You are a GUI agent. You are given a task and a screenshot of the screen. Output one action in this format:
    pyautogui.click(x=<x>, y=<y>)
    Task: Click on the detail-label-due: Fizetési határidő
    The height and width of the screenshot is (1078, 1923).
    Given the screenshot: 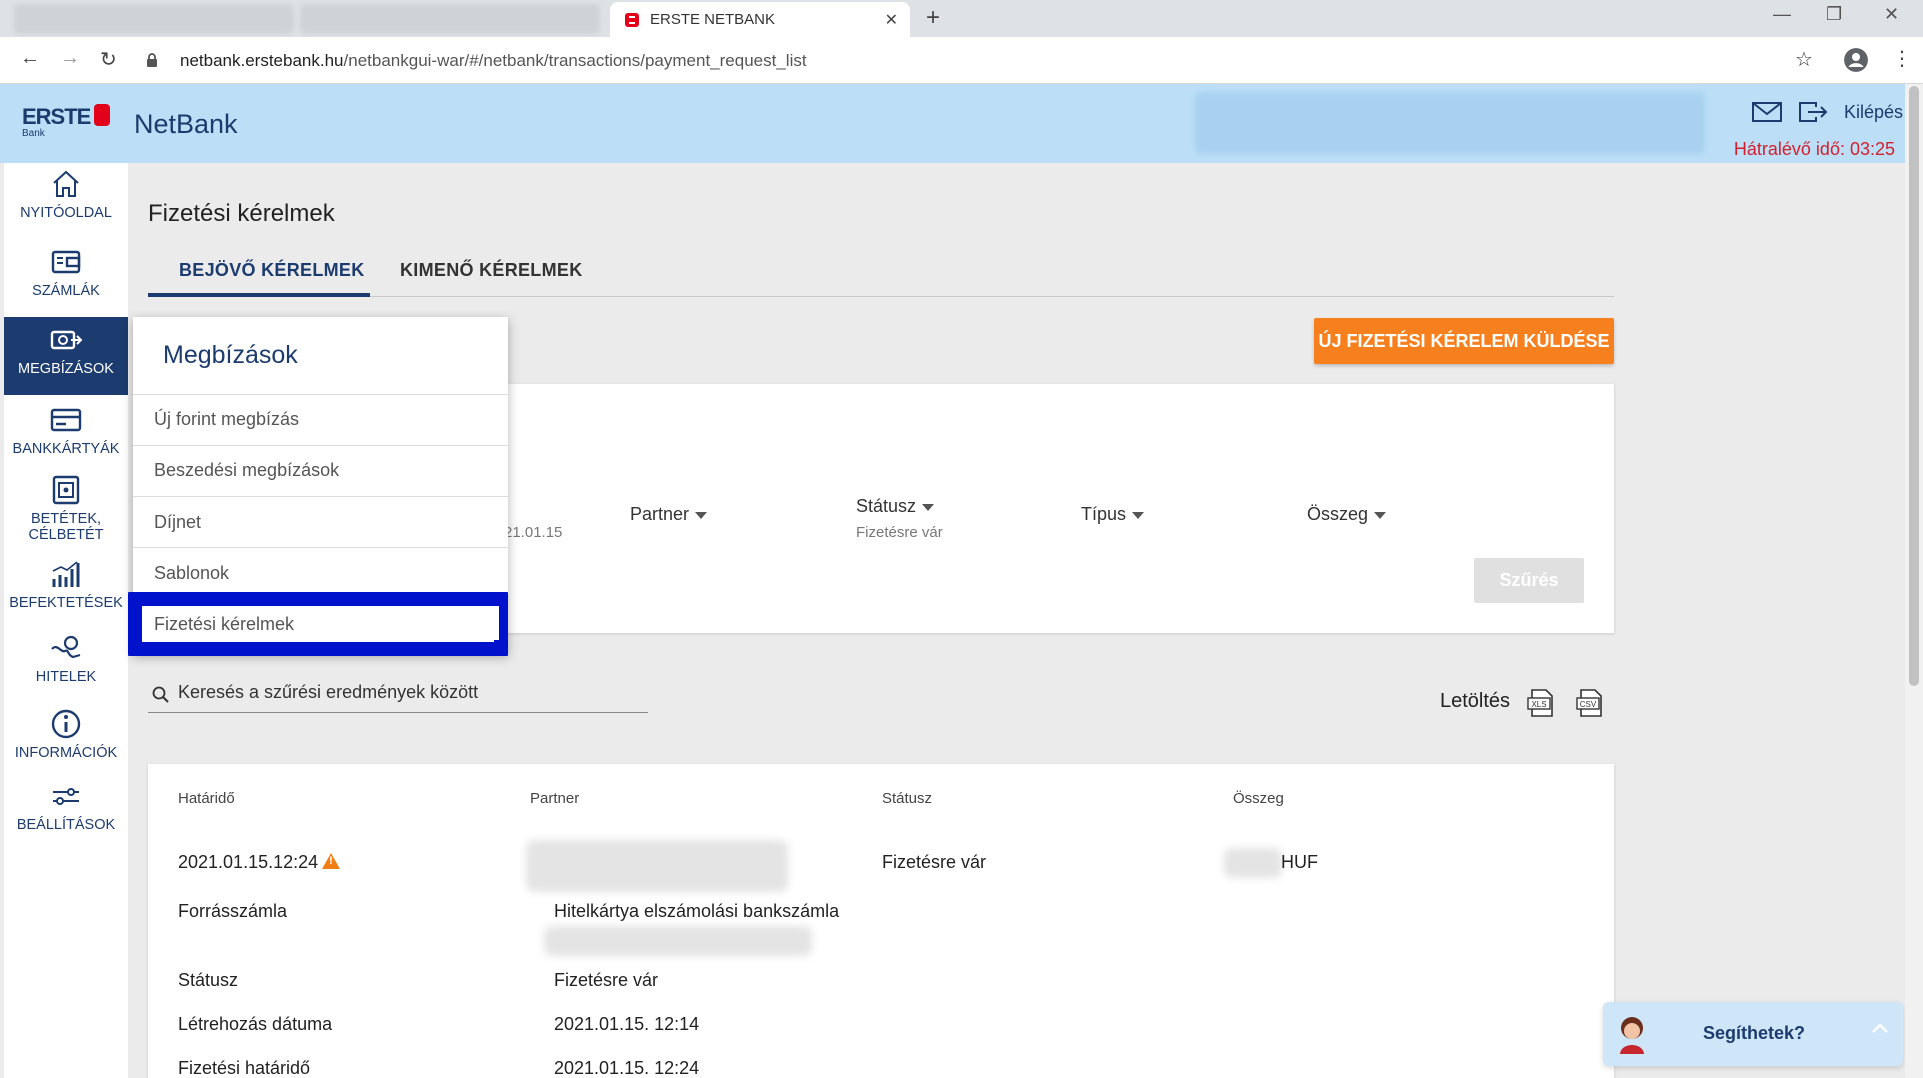 What is the action you would take?
    pyautogui.click(x=244, y=1068)
    